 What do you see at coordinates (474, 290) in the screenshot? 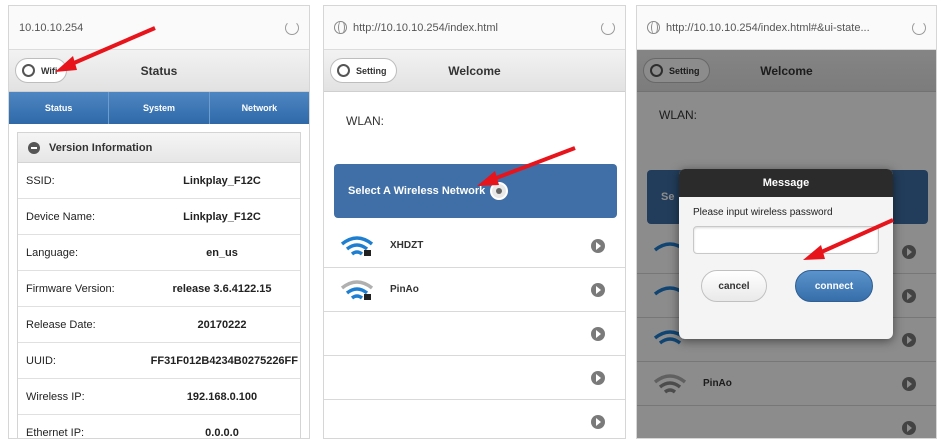
I see `network-item-pinao: PinAo` at bounding box center [474, 290].